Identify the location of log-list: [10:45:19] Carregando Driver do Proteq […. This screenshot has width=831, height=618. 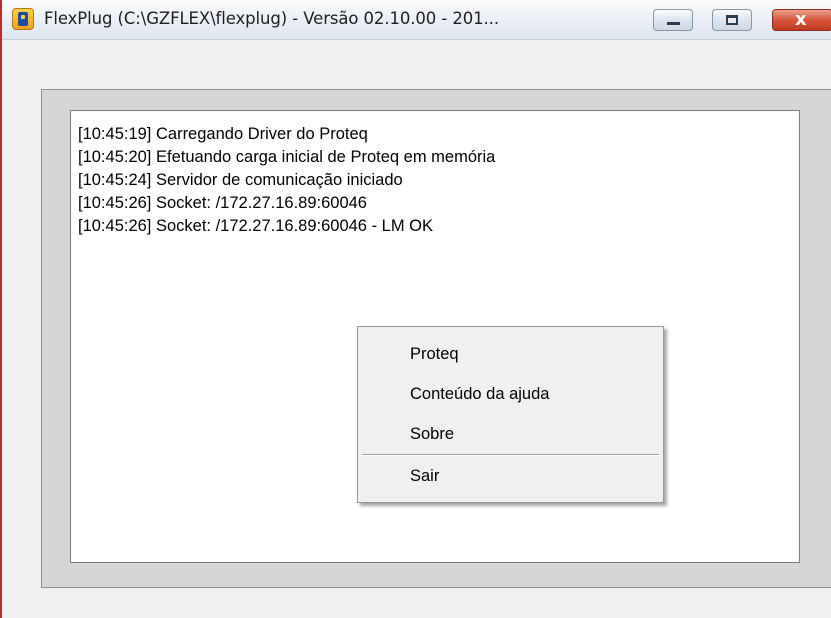
(286, 180).